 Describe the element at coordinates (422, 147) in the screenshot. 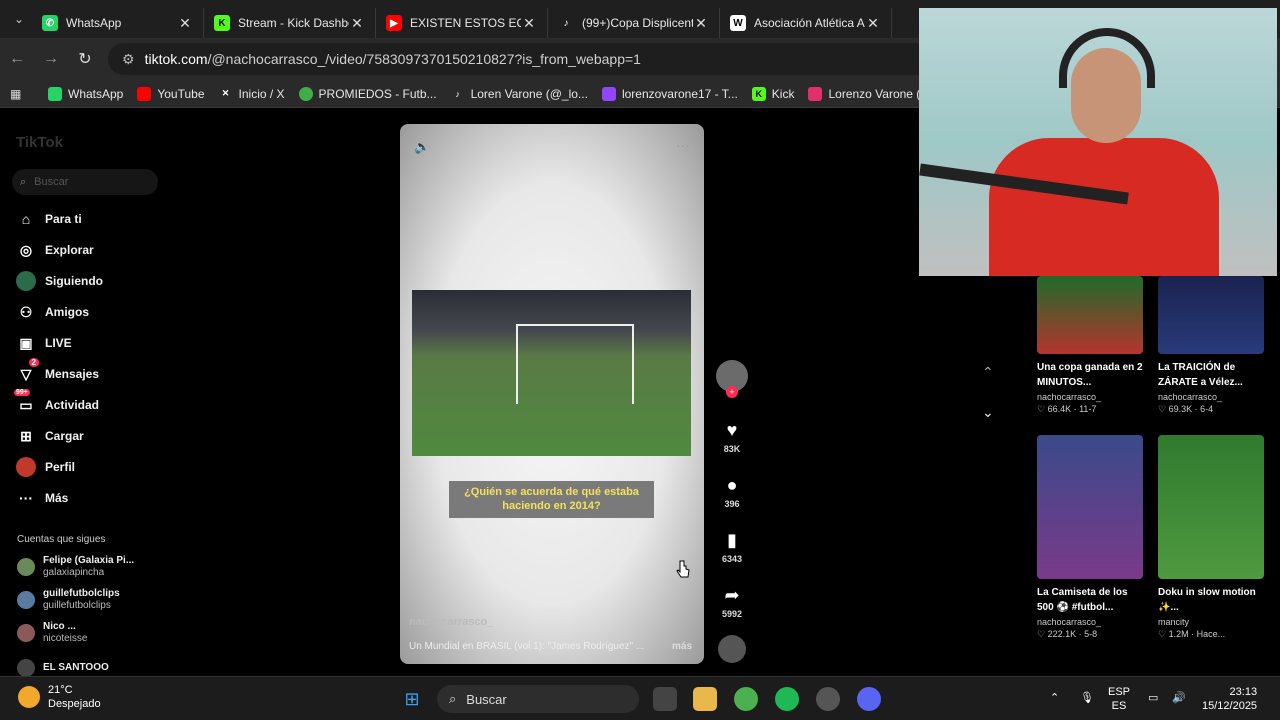

I see `volume-icon: 🔈` at that location.